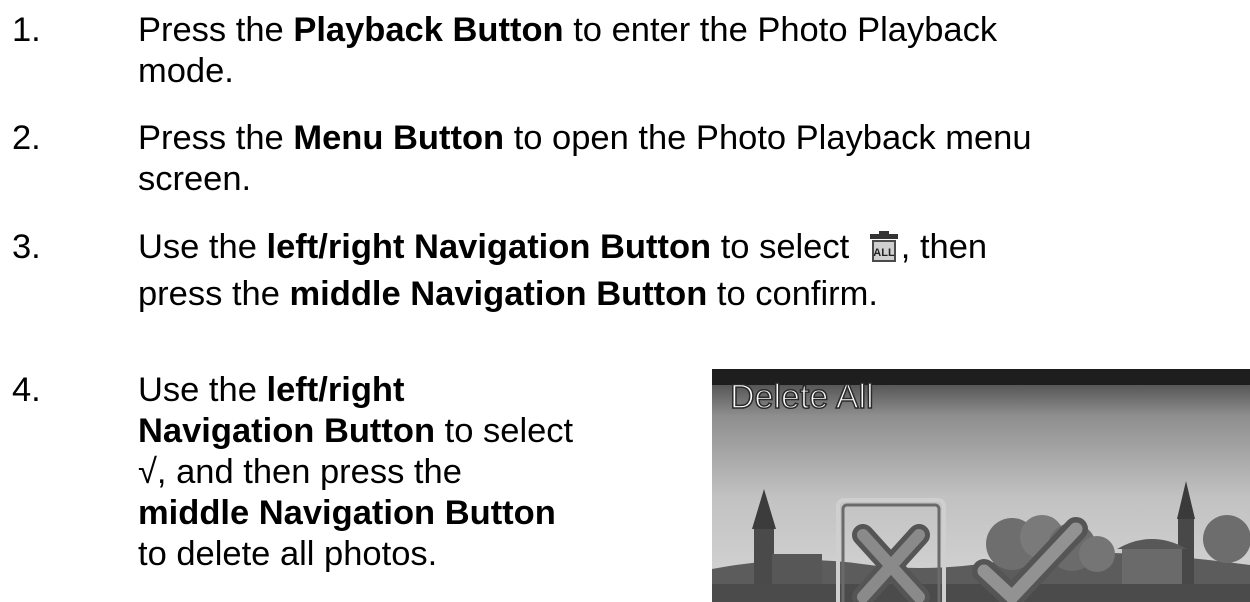  Describe the element at coordinates (288, 554) in the screenshot. I see `line: to delete all photos.` at that location.